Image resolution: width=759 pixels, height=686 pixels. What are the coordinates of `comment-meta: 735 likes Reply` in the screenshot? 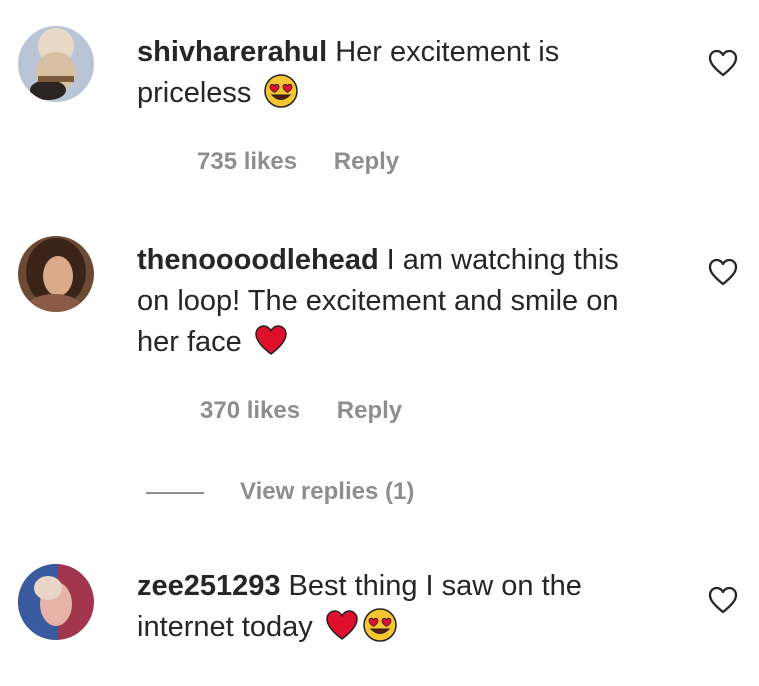 It's located at (298, 162).